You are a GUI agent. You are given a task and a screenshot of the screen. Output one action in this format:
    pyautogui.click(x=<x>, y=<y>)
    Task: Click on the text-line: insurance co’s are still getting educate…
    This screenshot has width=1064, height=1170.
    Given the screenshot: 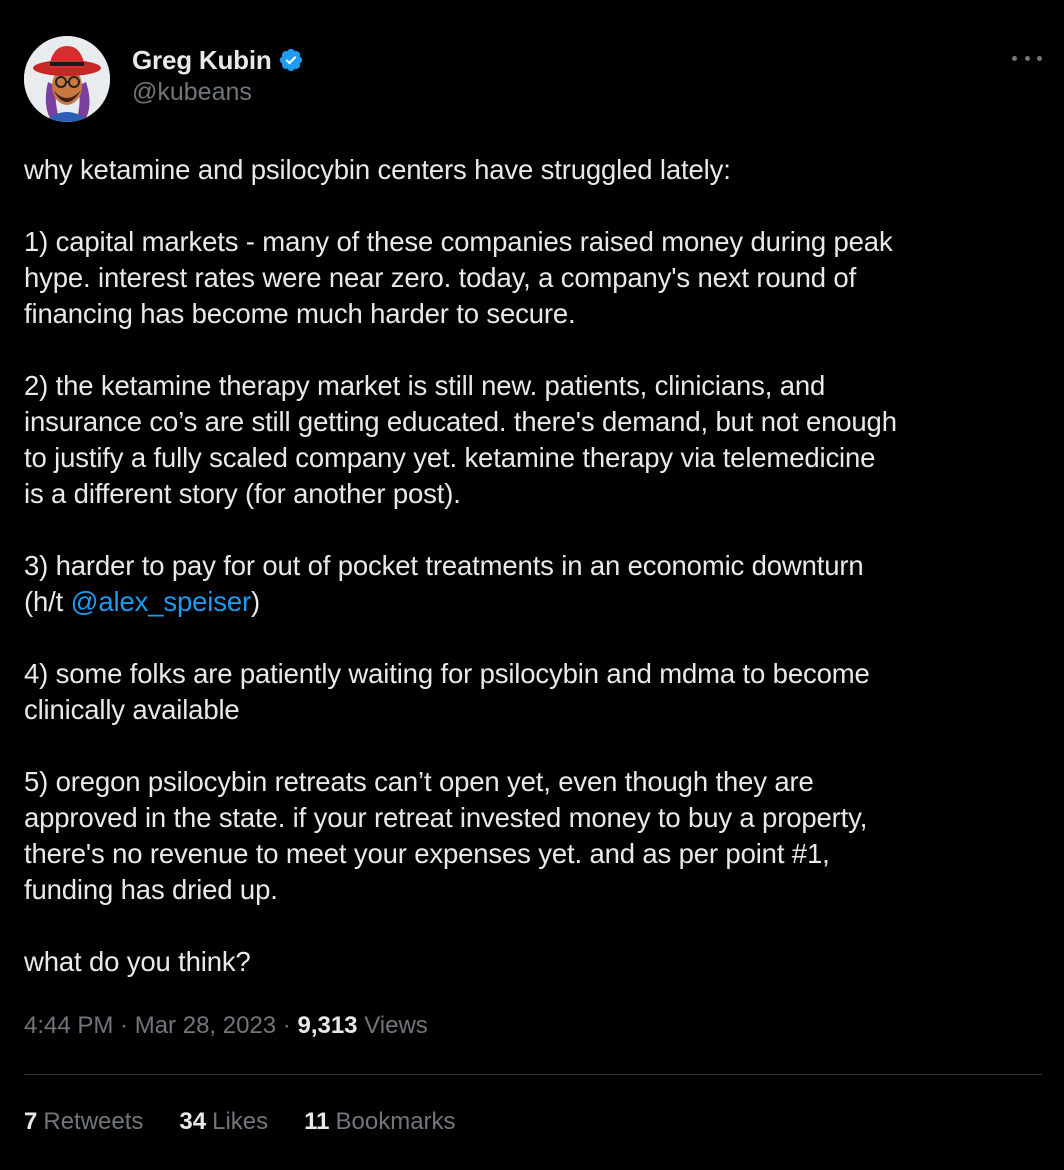 What is the action you would take?
    pyautogui.click(x=460, y=421)
    